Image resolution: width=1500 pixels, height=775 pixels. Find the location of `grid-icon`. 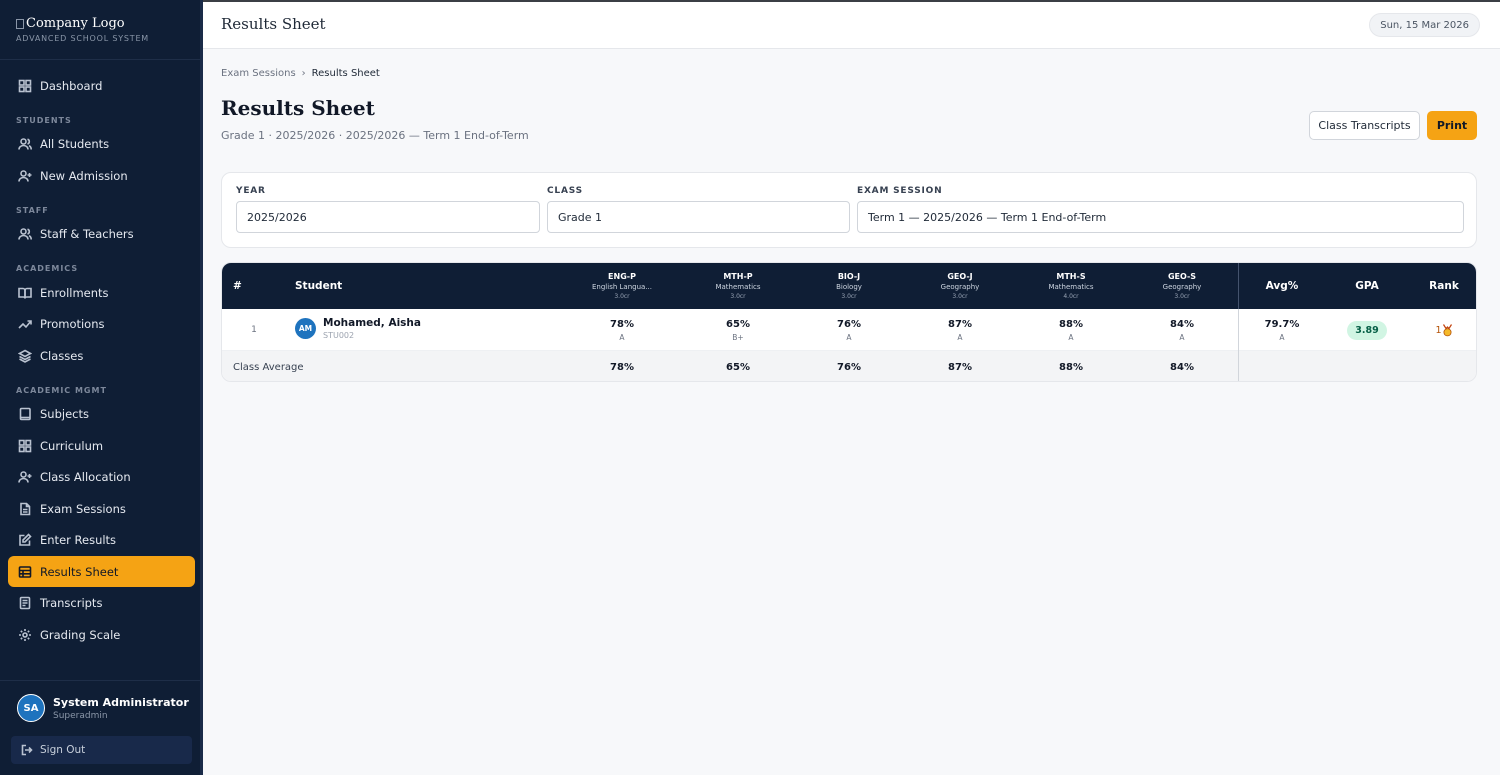

grid-icon is located at coordinates (25, 86).